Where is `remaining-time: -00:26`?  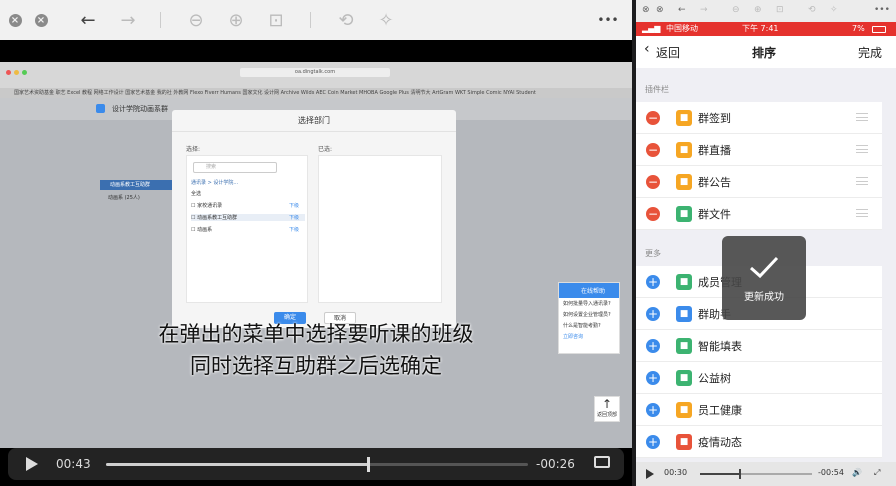 remaining-time: -00:26 is located at coordinates (555, 464).